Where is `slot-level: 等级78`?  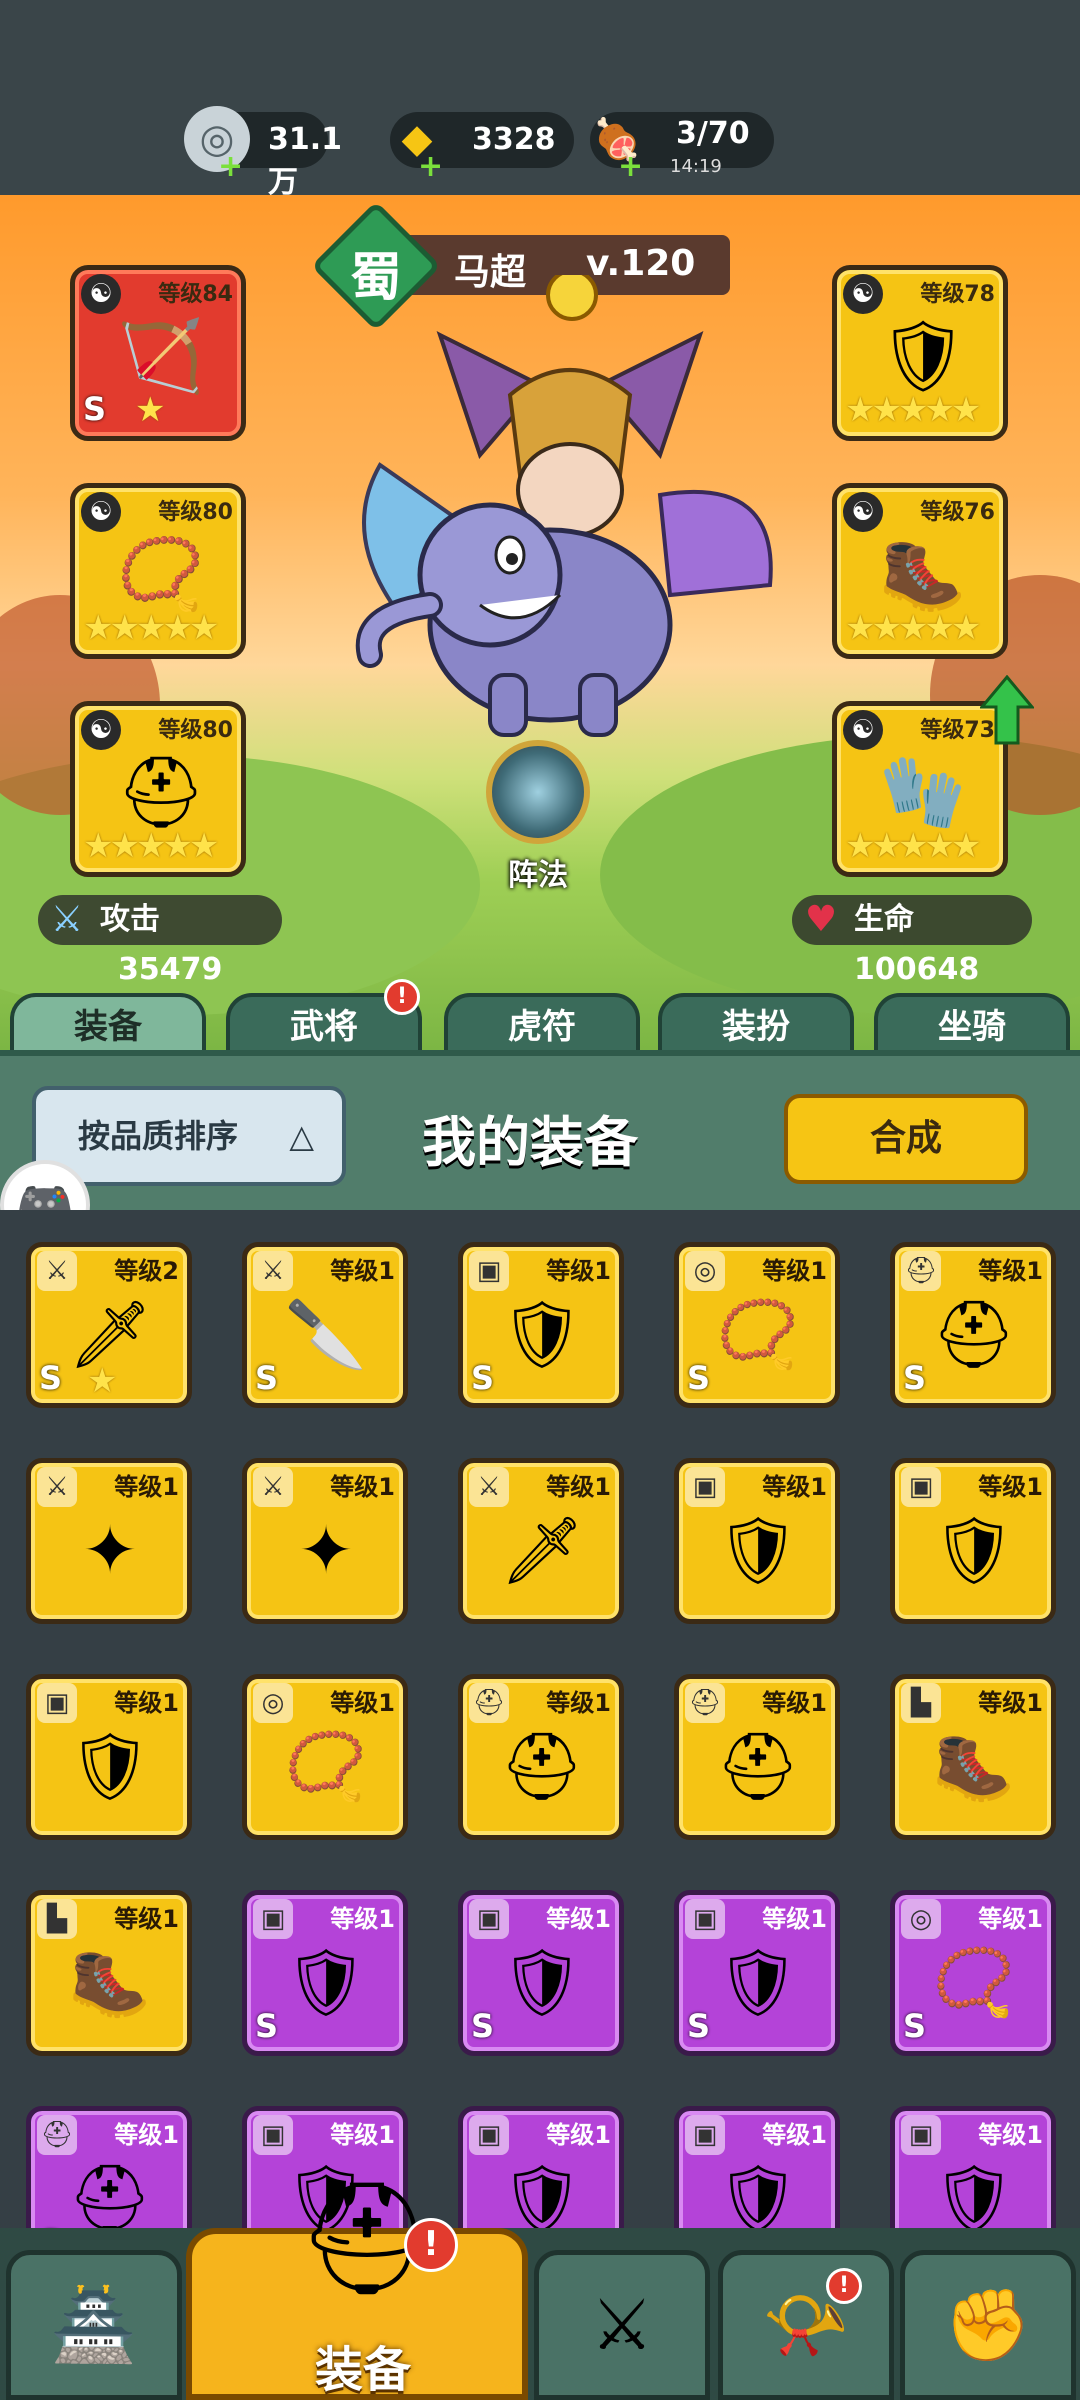 slot-level: 等级78 is located at coordinates (957, 294).